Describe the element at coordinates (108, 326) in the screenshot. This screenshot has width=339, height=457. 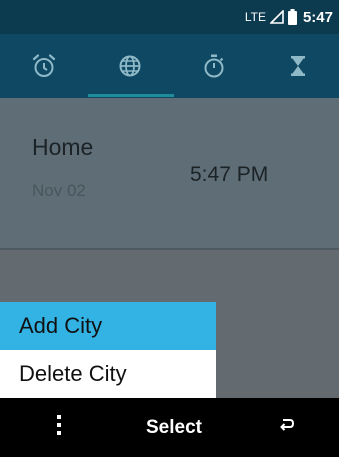
I see `menu-item-add-city: Add City` at that location.